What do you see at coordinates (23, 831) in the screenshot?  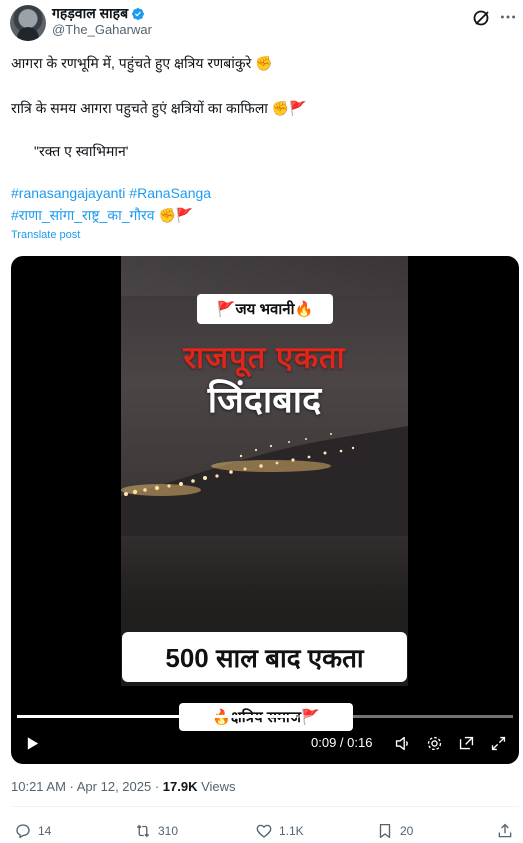 I see `reply-icon` at bounding box center [23, 831].